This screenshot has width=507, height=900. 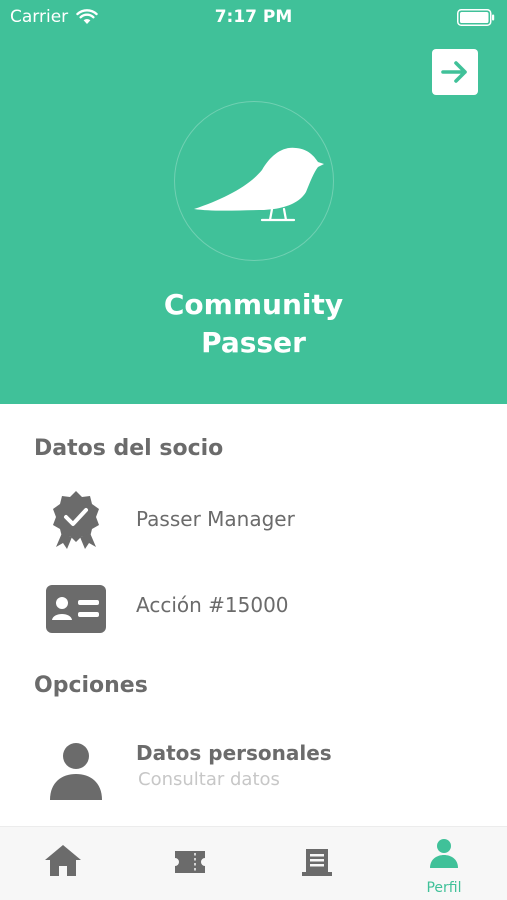 I want to click on role-label: Passer Manager, so click(x=215, y=519).